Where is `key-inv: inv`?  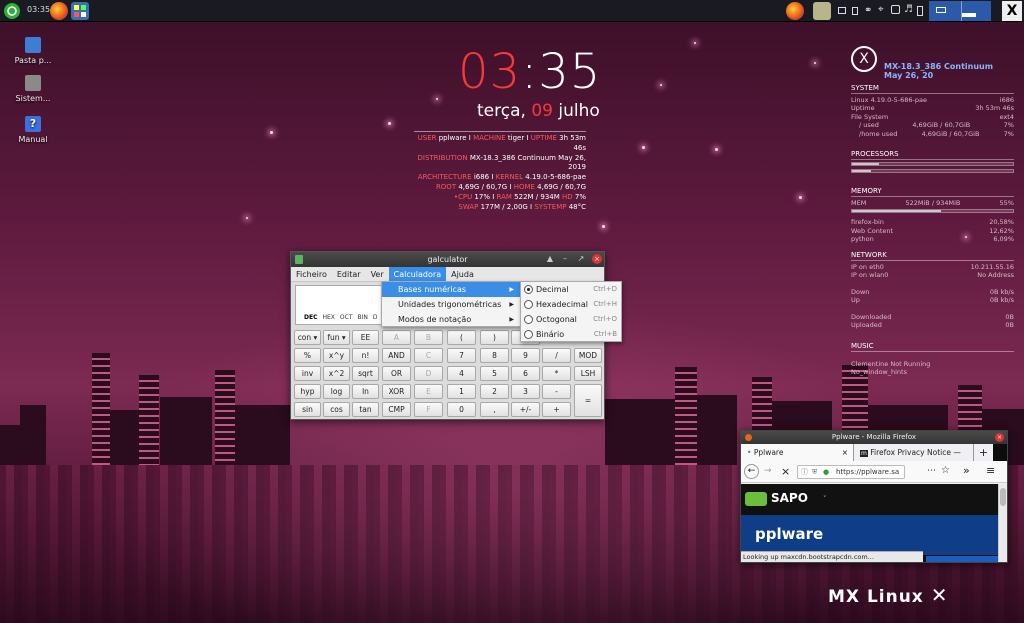 key-inv: inv is located at coordinates (307, 373).